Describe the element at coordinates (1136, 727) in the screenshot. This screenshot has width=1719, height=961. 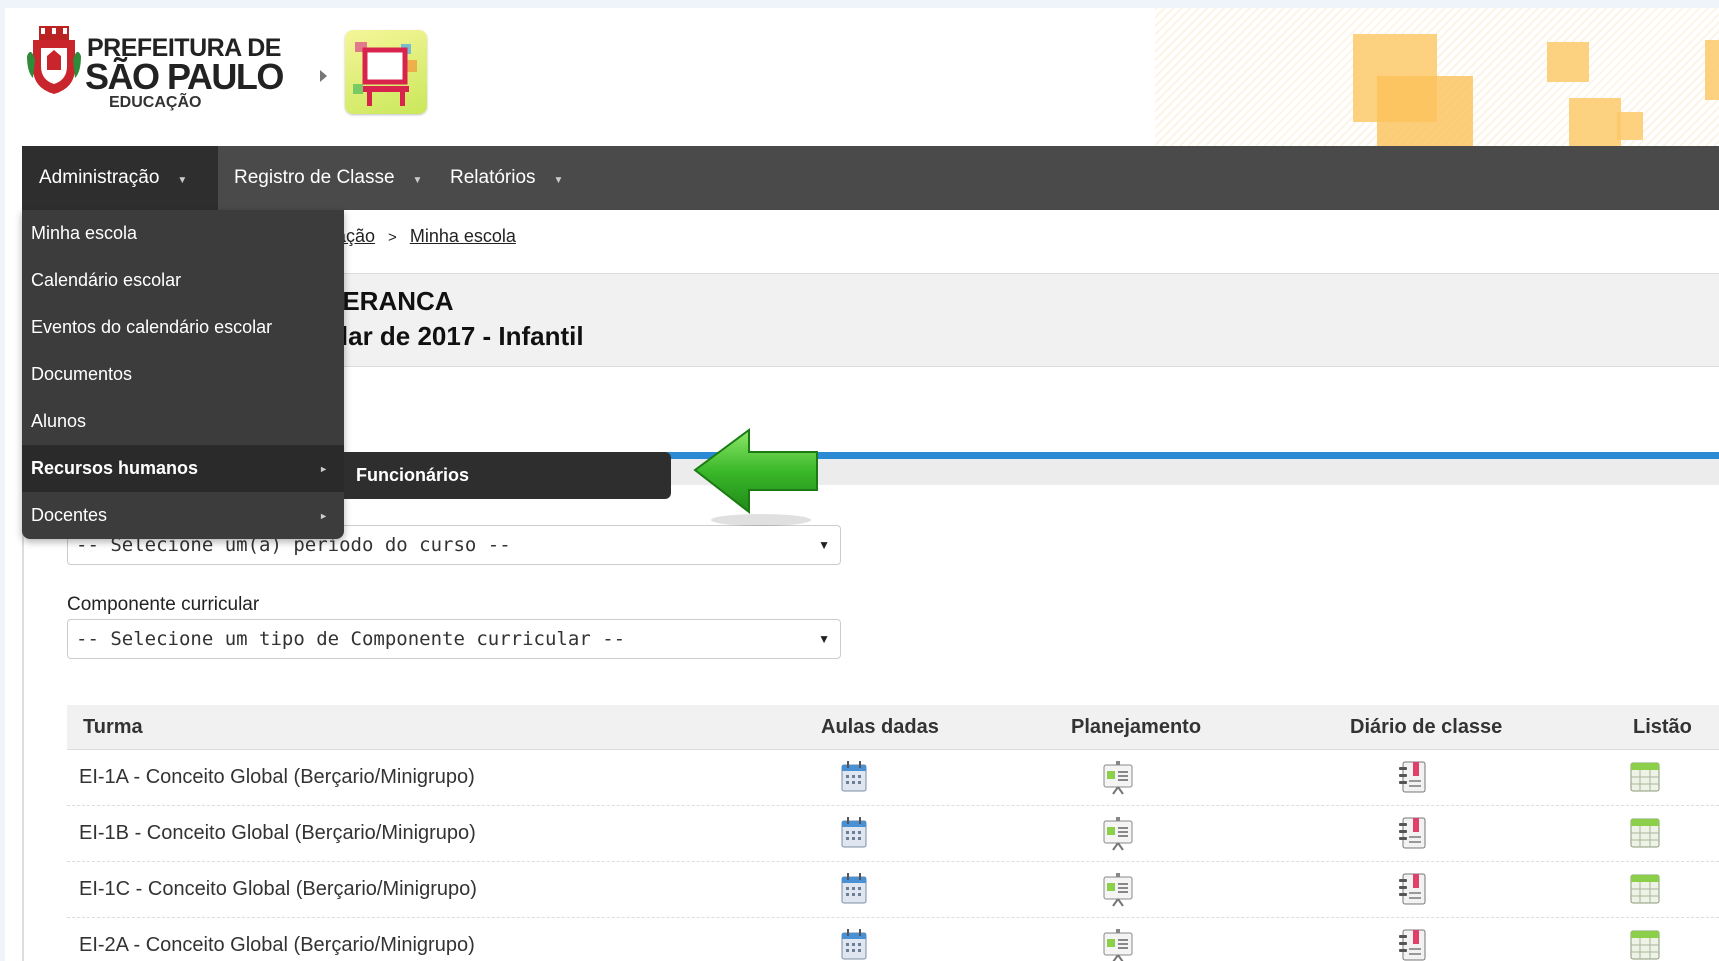
I see `column-header-planejamento: Planejamento` at that location.